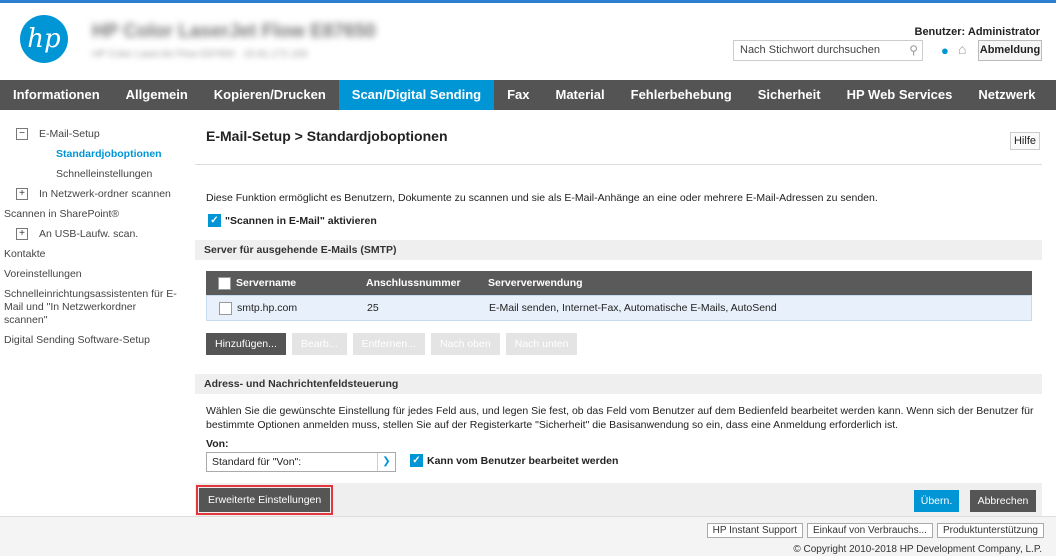 This screenshot has height=556, width=1056. I want to click on sidebar-item-quick-settings: Schnelleinstellungen, so click(92, 174).